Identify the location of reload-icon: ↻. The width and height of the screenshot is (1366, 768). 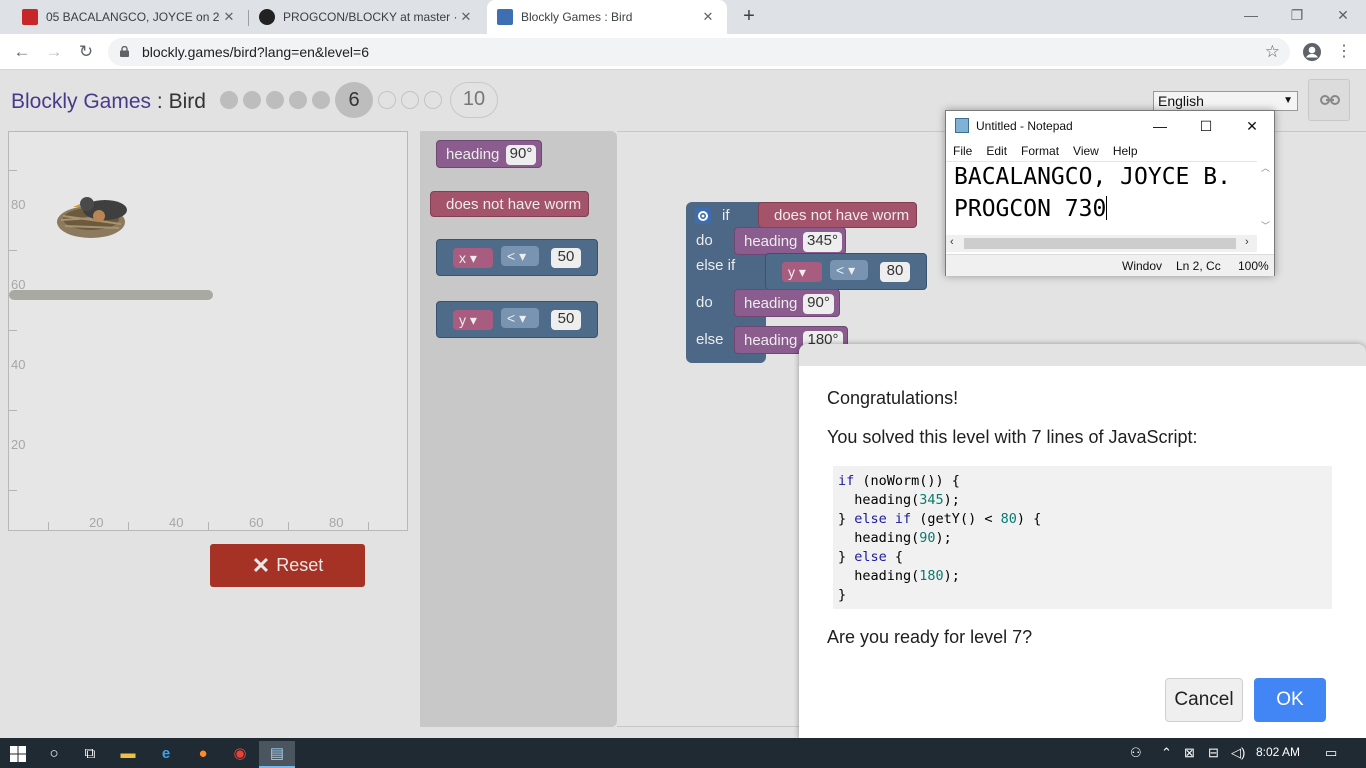
(86, 52).